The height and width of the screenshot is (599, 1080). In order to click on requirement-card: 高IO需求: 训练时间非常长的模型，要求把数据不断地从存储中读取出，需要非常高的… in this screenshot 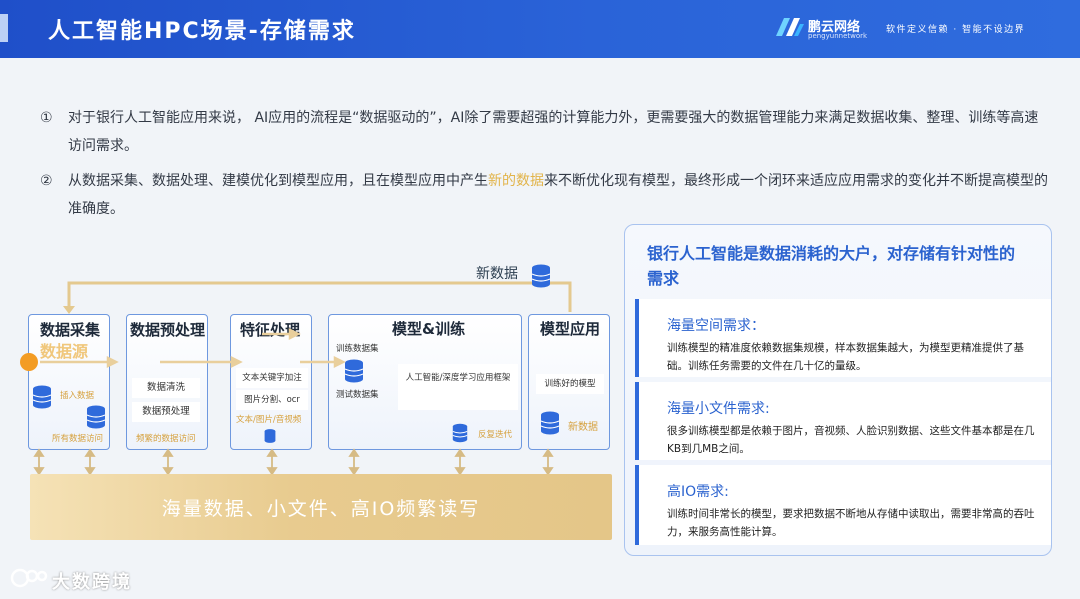, I will do `click(843, 505)`.